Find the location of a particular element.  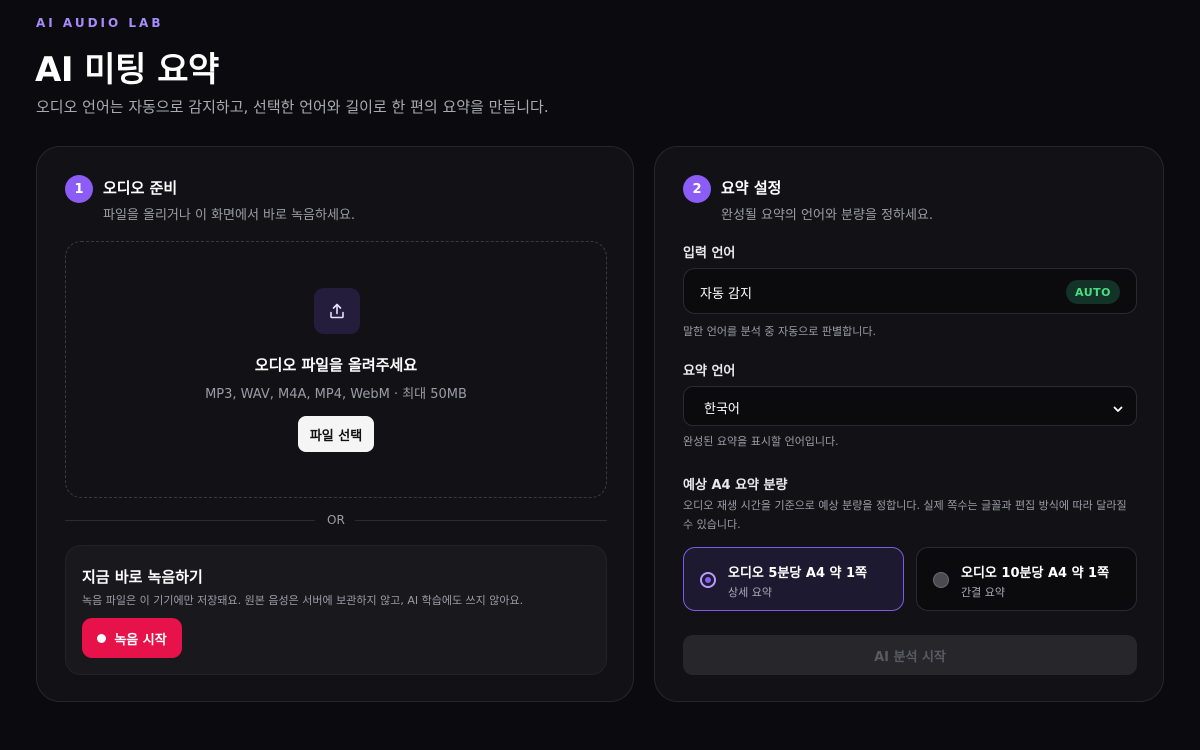

length-option-concise: 오디오 10분당 A4 약 1쪽 간결 요약 is located at coordinates (1026, 579).